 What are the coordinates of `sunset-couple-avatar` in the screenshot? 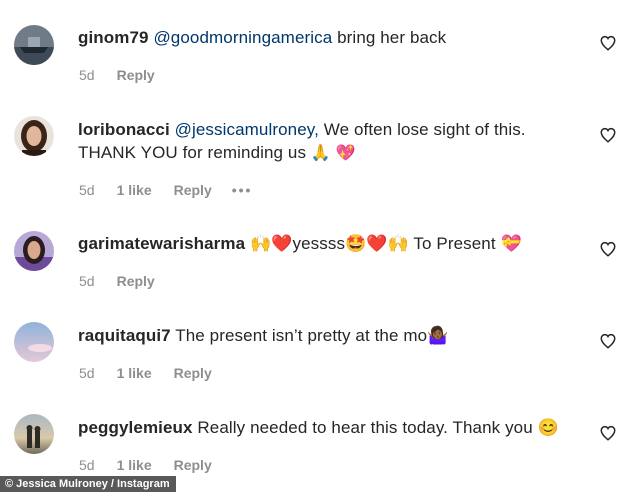 It's located at (34, 434).